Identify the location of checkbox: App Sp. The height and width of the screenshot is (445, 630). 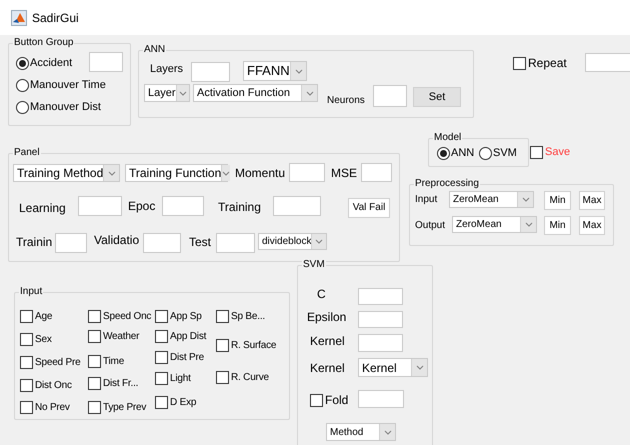
(178, 316).